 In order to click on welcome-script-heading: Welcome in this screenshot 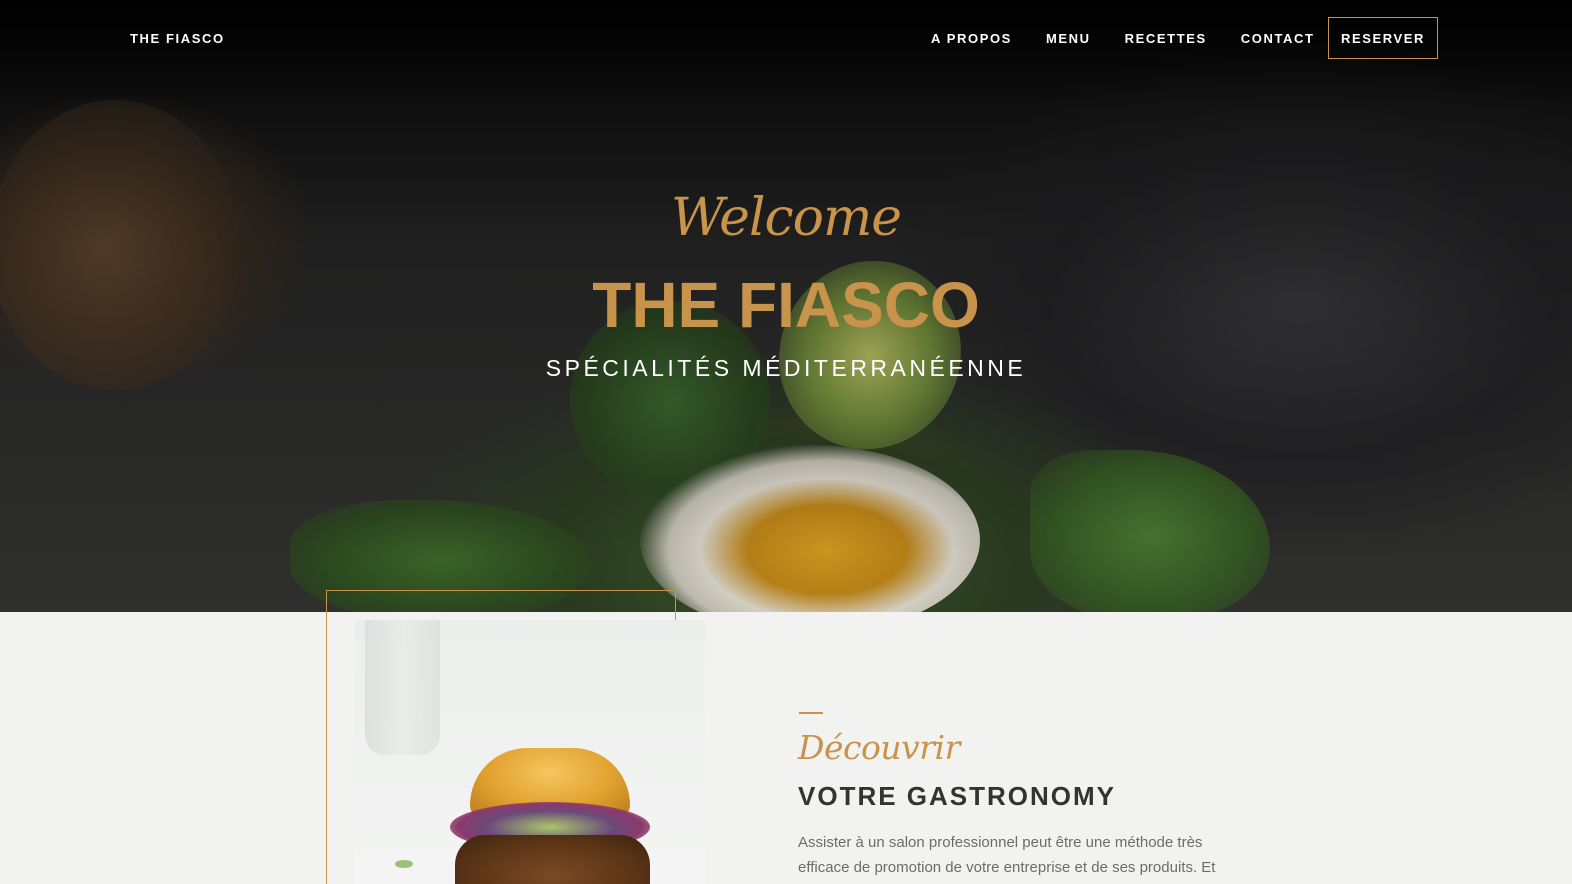, I will do `click(786, 218)`.